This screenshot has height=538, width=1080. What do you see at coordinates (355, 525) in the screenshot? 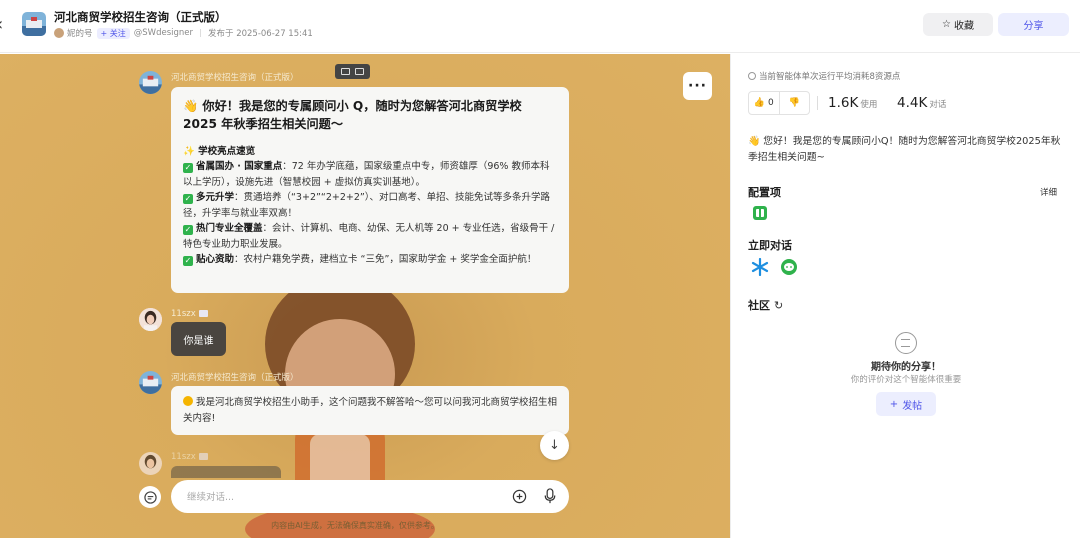
I see `ai-disclaimer: 内容由AI生成，无法确保真实准确，仅供参考。` at bounding box center [355, 525].